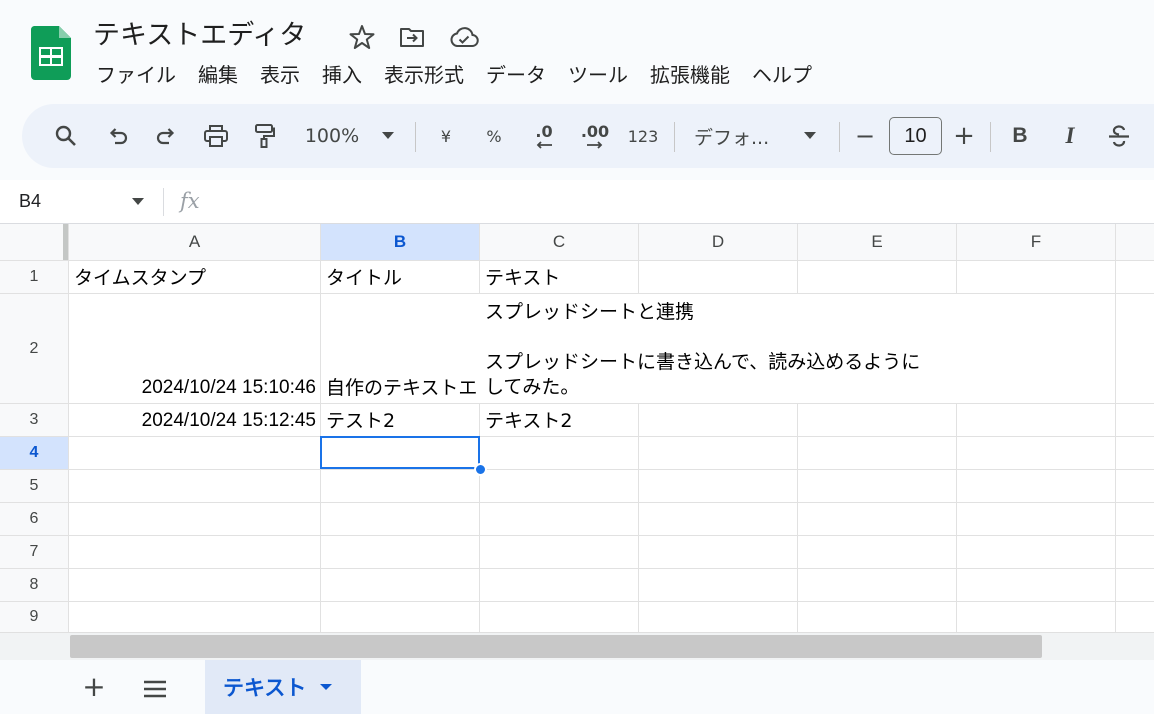 This screenshot has height=714, width=1154. Describe the element at coordinates (216, 136) in the screenshot. I see `print-icon` at that location.